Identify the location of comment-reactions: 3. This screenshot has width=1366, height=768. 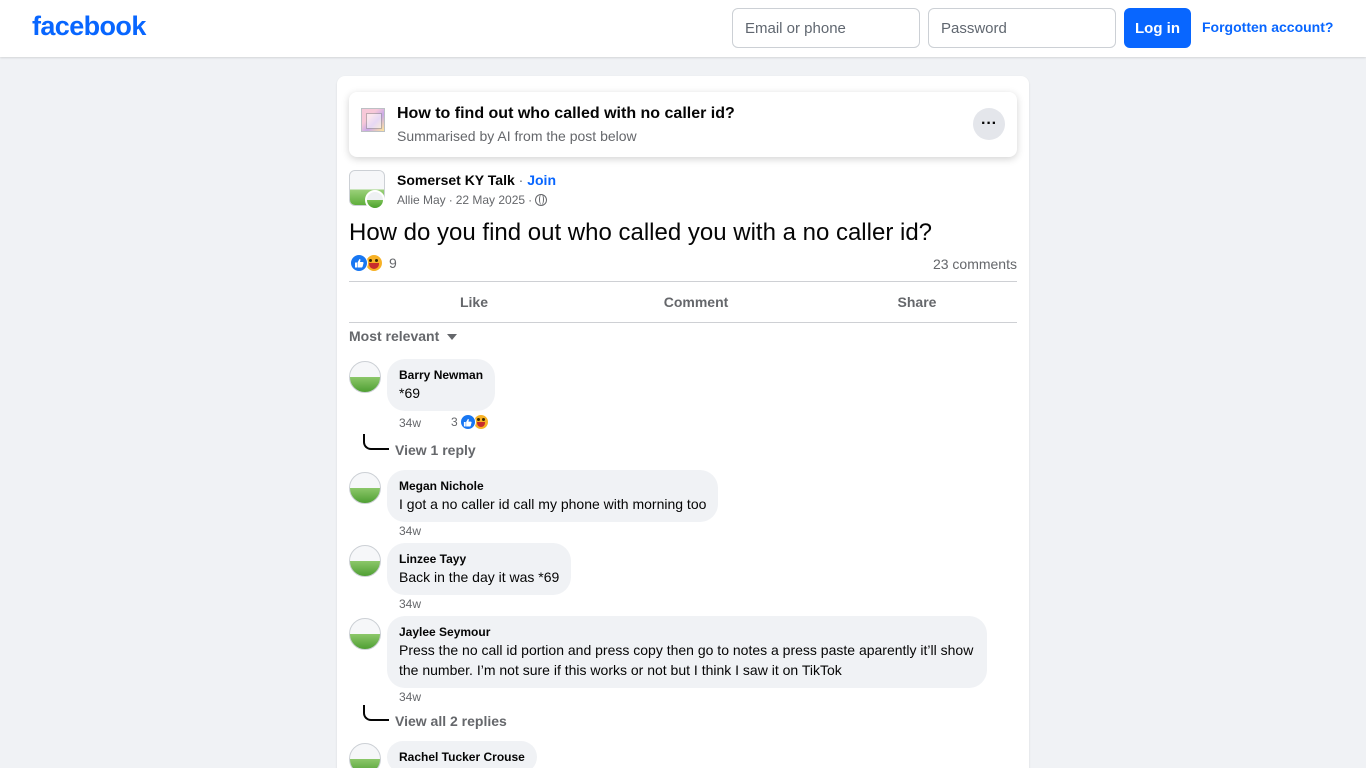
(470, 422).